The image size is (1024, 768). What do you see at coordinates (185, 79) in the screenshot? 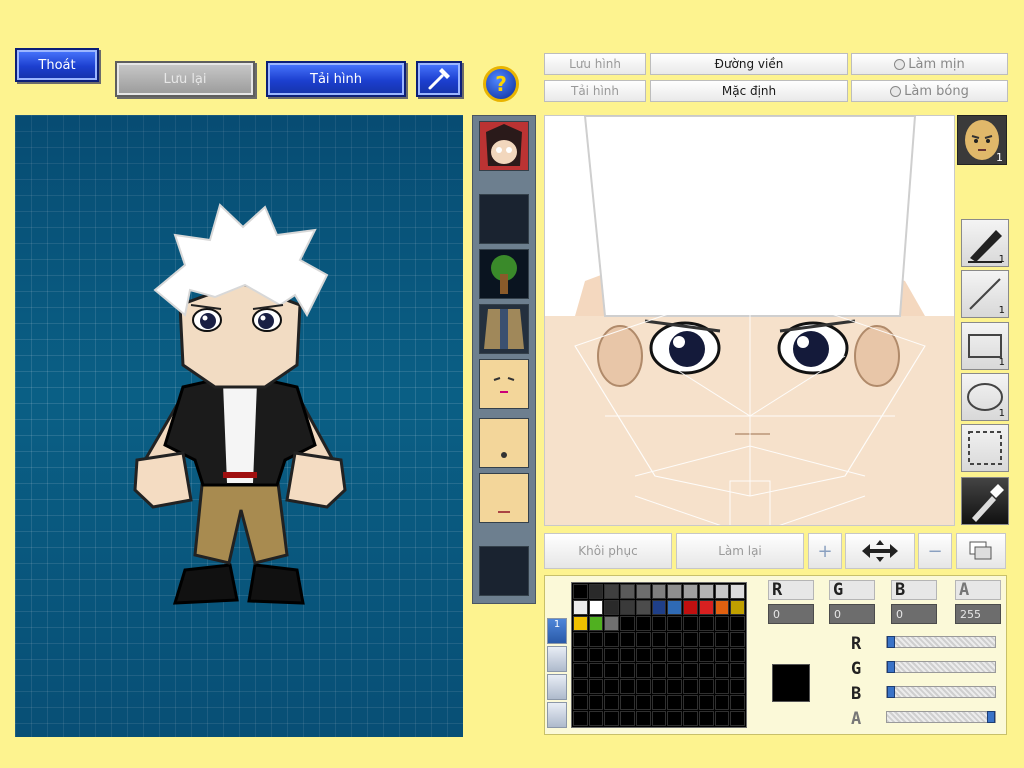
I see `save-button: Lưu lại` at bounding box center [185, 79].